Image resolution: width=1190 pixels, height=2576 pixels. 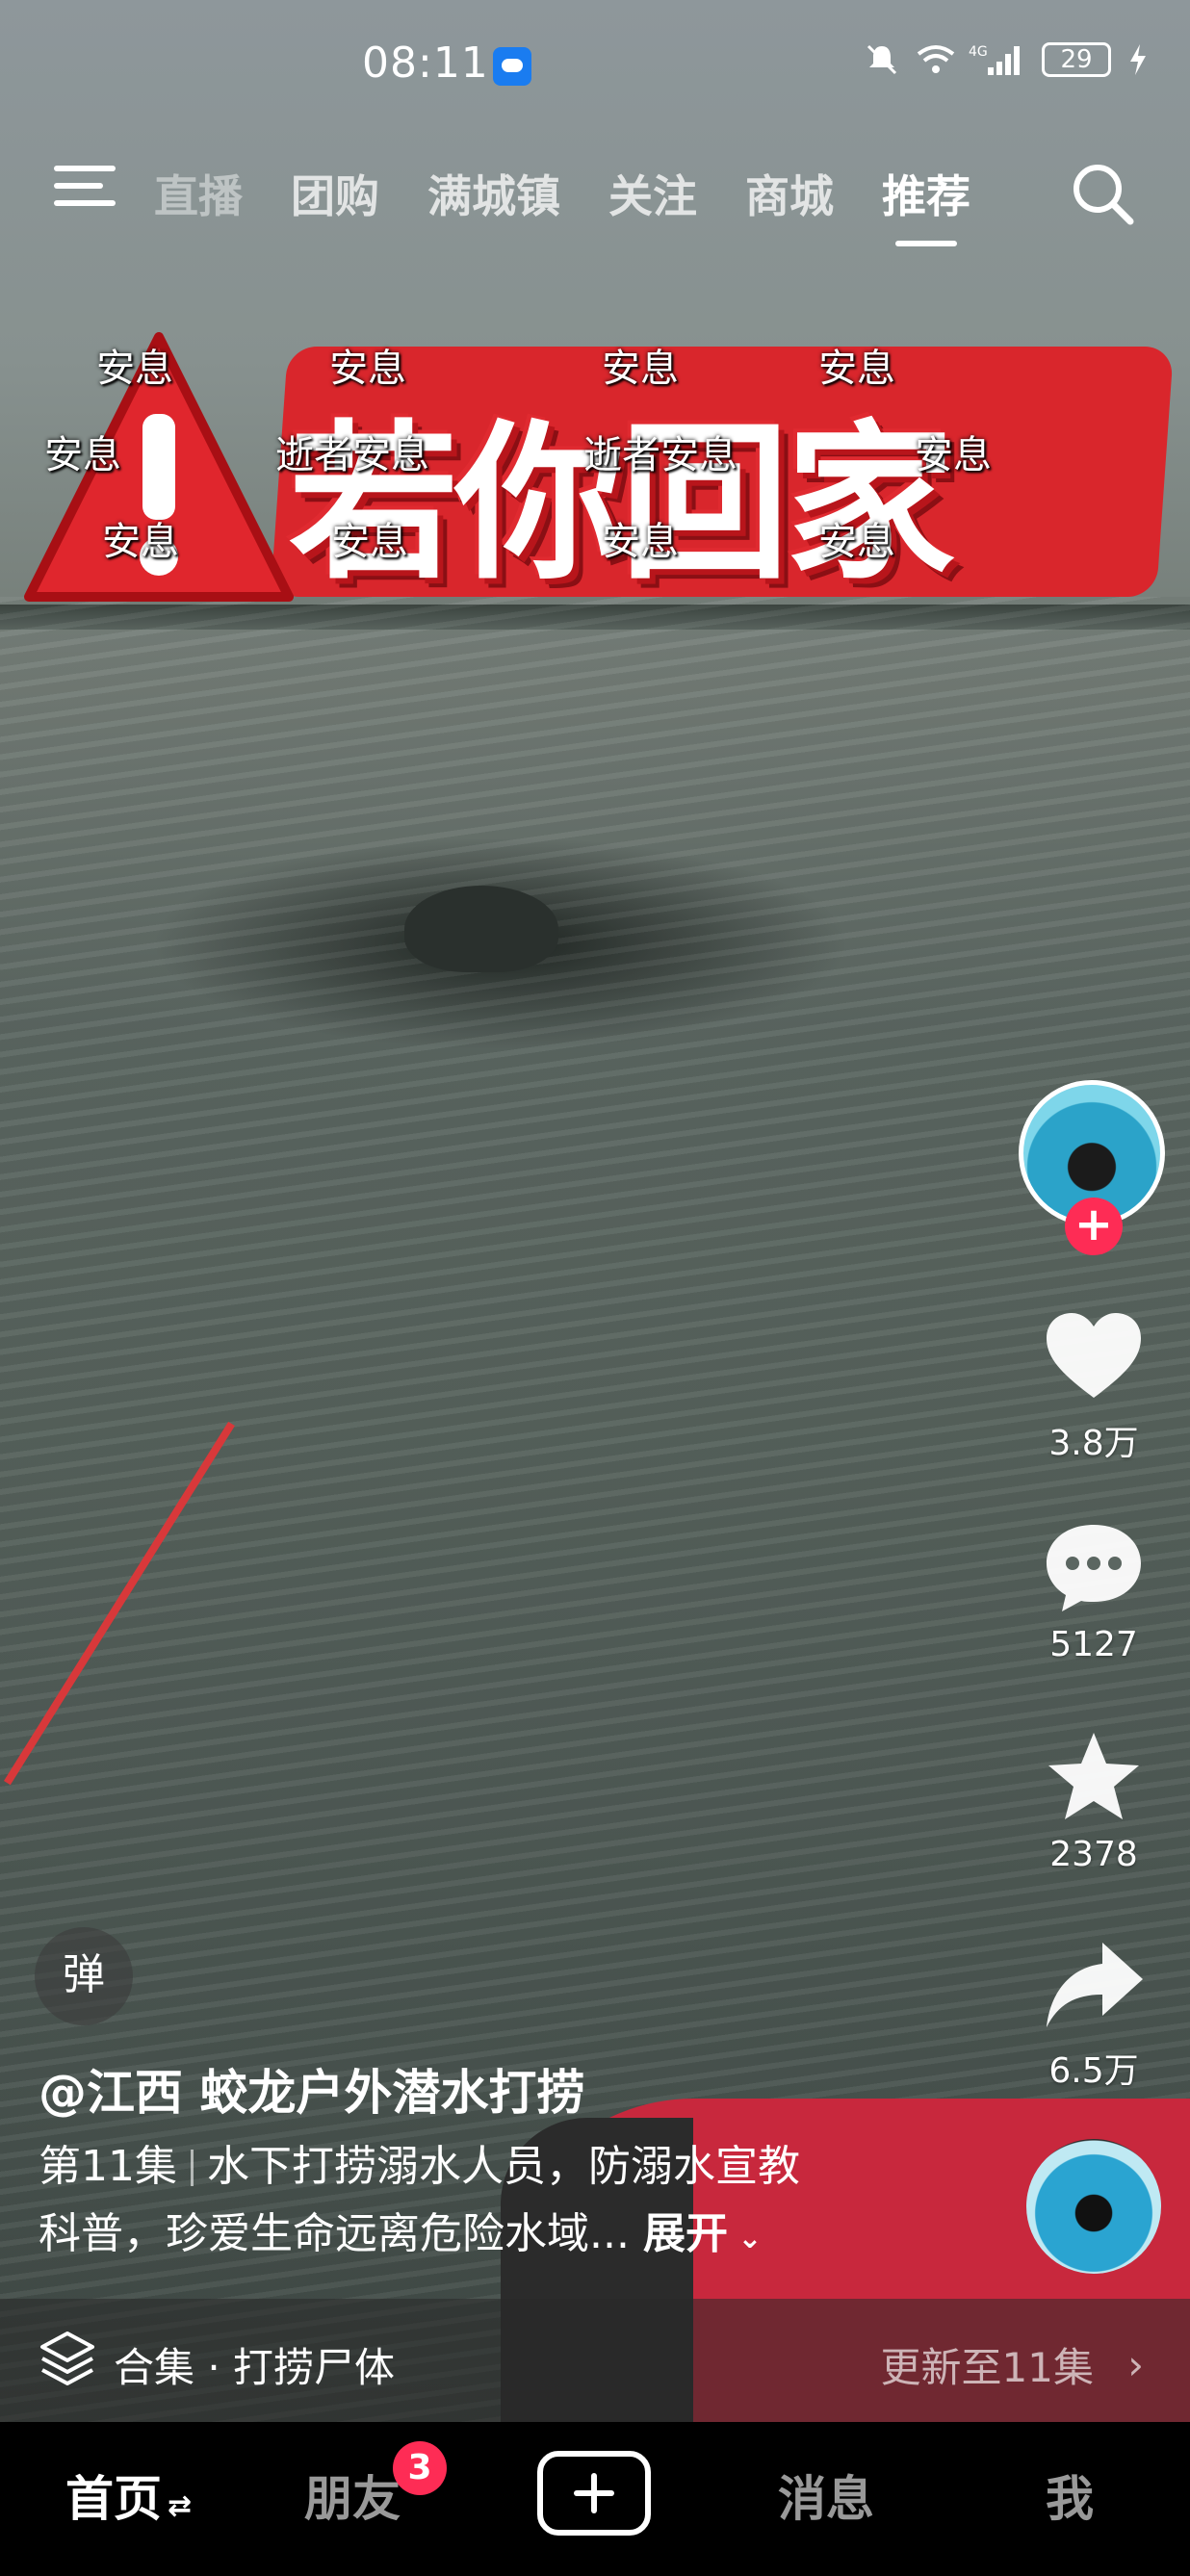 What do you see at coordinates (926, 204) in the screenshot?
I see `tab-recommend: 推荐` at bounding box center [926, 204].